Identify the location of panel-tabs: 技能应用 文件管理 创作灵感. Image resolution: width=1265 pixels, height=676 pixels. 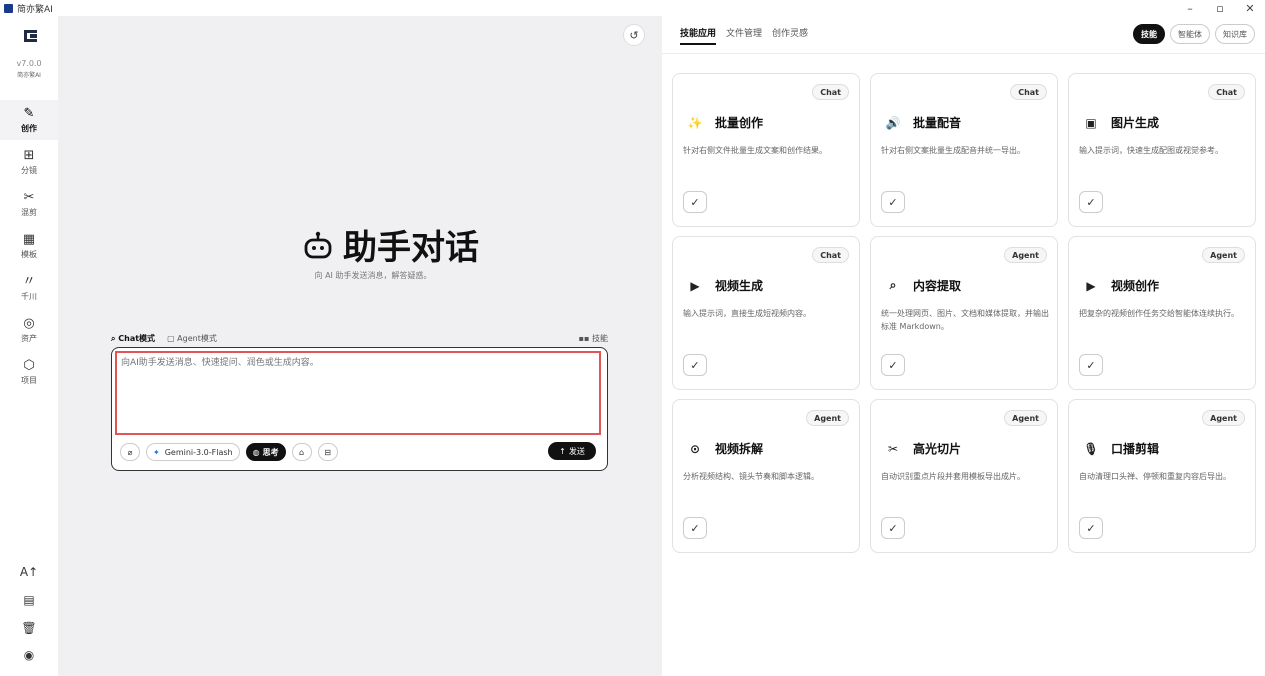
(744, 35).